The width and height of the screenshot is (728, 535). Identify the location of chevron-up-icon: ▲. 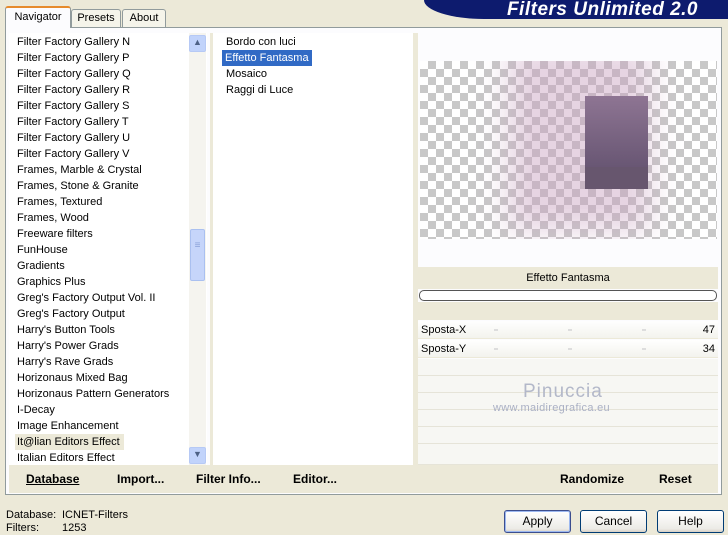
(197, 42).